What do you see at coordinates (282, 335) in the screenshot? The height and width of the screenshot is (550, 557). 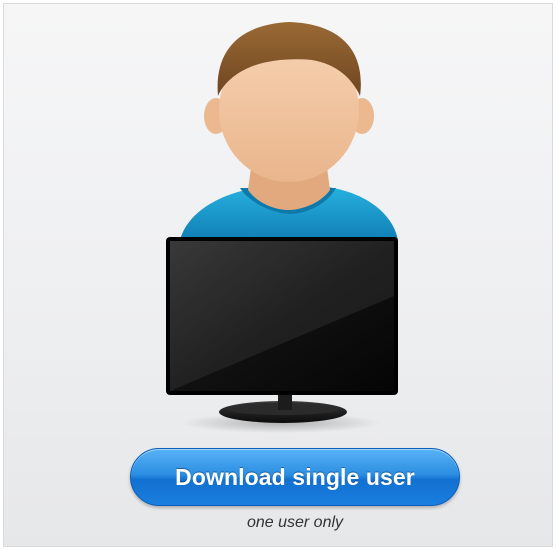 I see `desktop-monitor-icon` at bounding box center [282, 335].